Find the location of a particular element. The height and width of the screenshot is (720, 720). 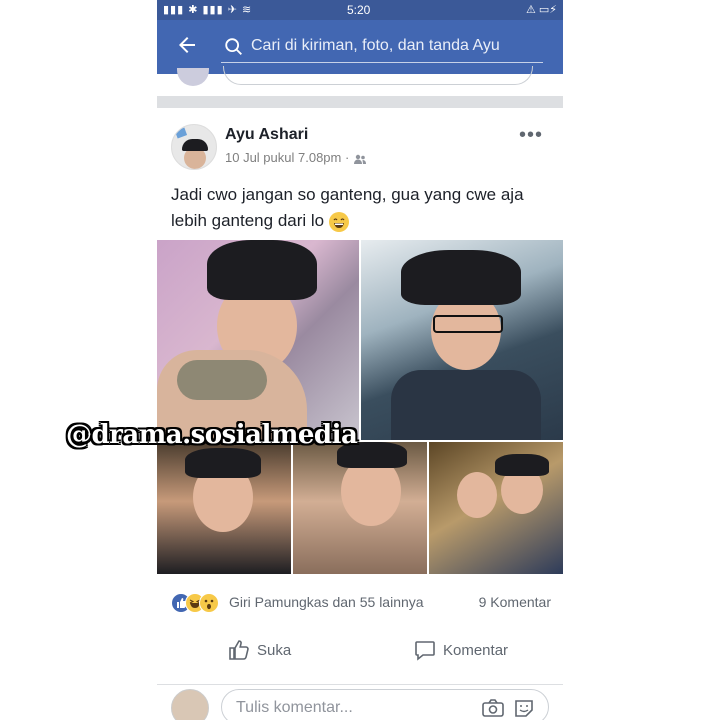

reactions-bar: Giri Pamungkas dan 55 lainnya 9 Komentar is located at coordinates (361, 603).